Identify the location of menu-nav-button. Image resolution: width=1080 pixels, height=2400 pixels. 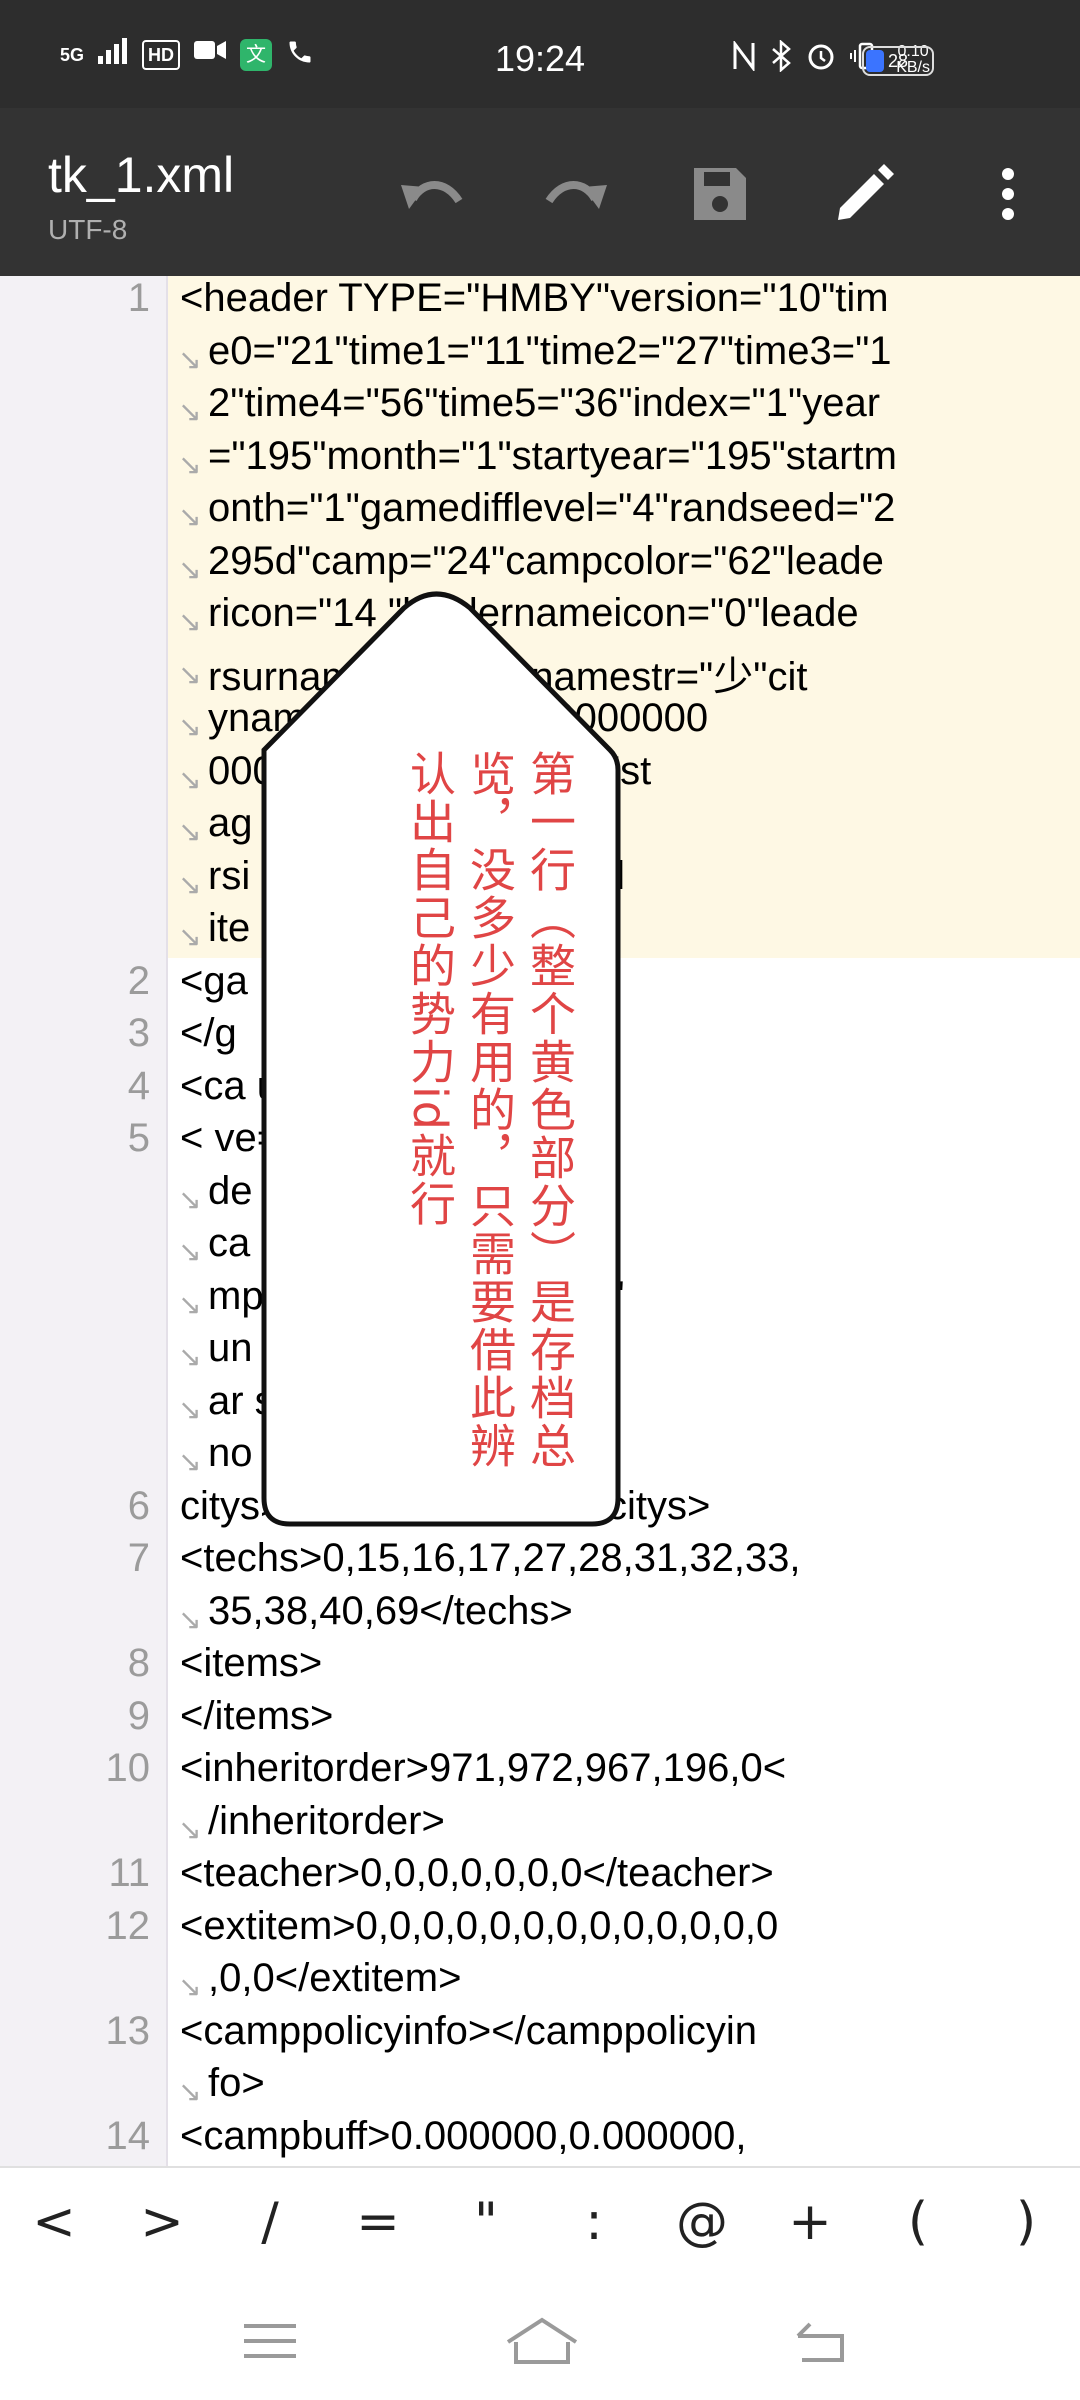
(271, 2341).